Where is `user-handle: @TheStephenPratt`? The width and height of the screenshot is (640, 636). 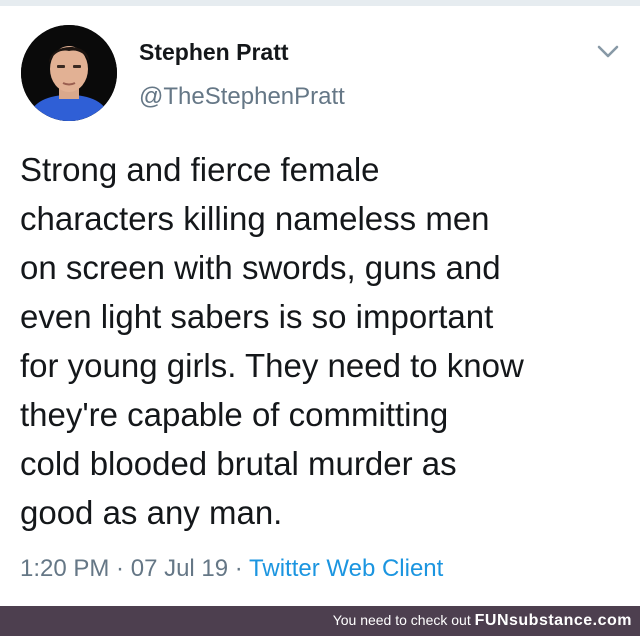 user-handle: @TheStephenPratt is located at coordinates (242, 97).